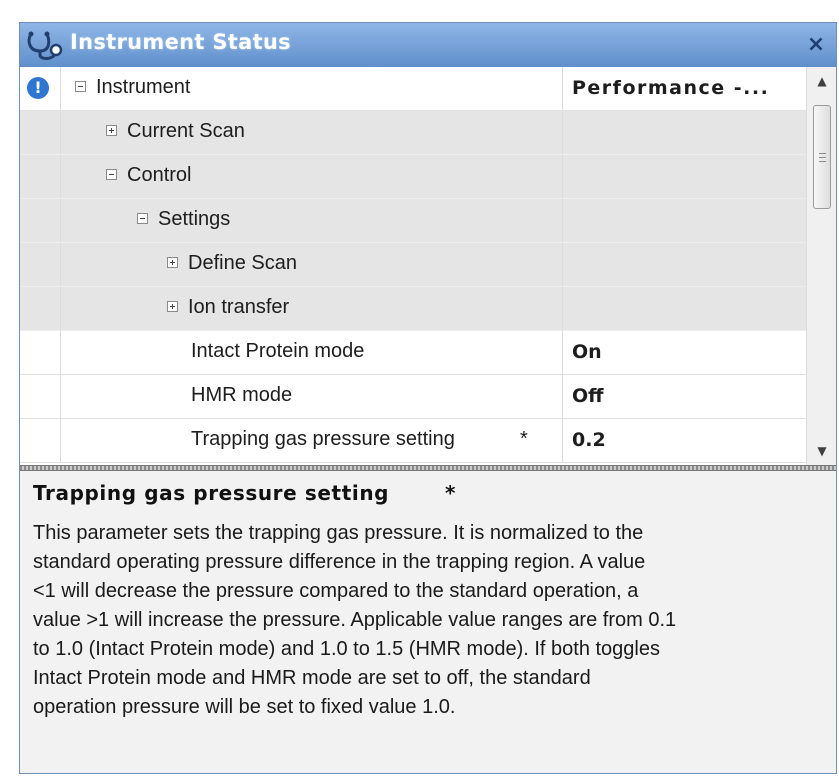 The image size is (839, 776). I want to click on tree-row-trapping-gas-pressure: Trapping gas pressure setting * 0.2, so click(413, 441).